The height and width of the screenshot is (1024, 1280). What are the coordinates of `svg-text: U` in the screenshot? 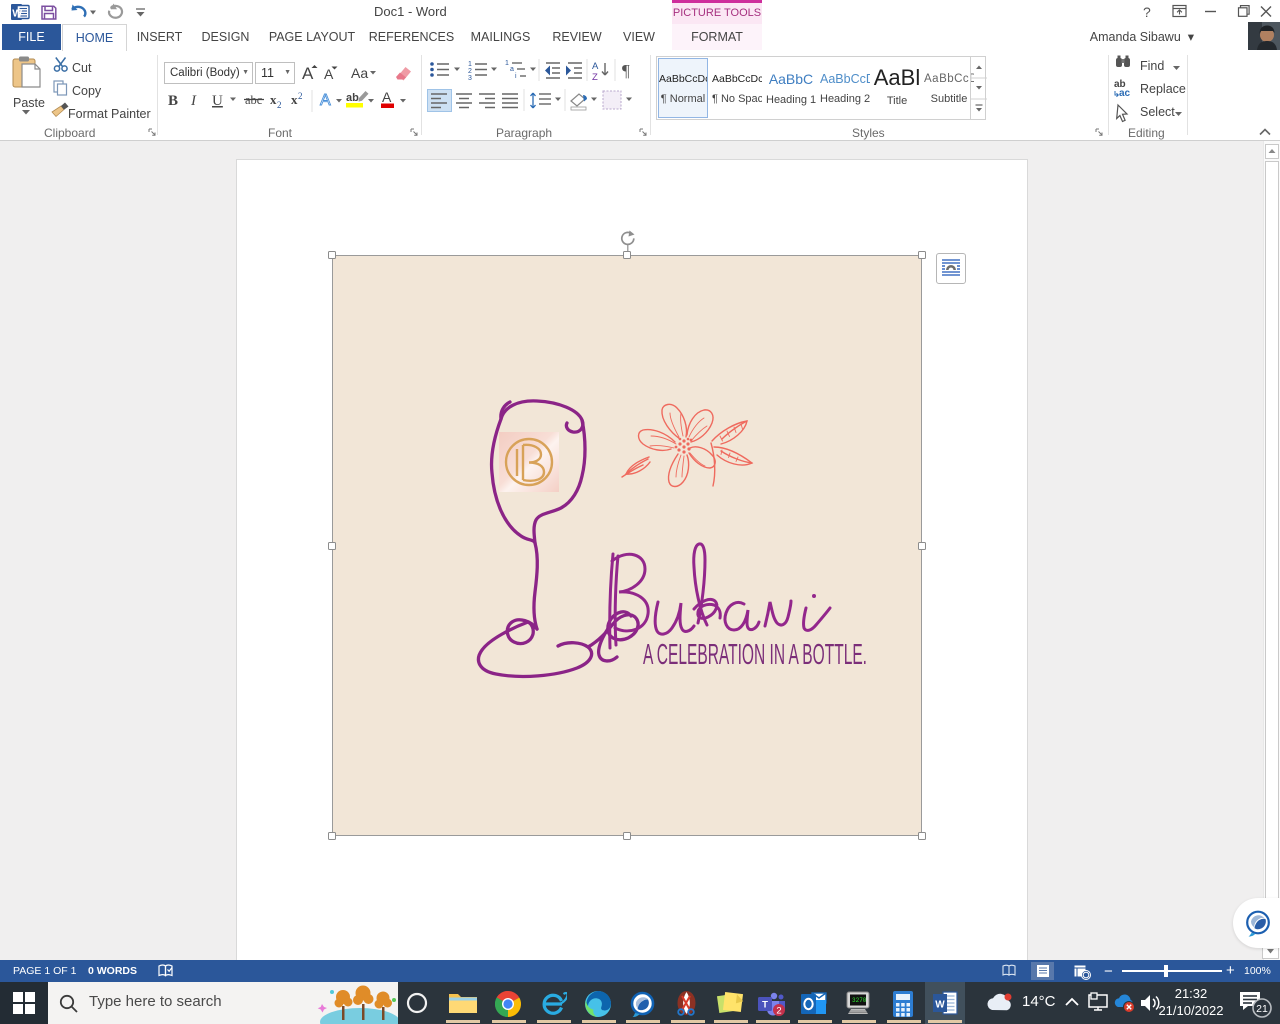 It's located at (217, 101).